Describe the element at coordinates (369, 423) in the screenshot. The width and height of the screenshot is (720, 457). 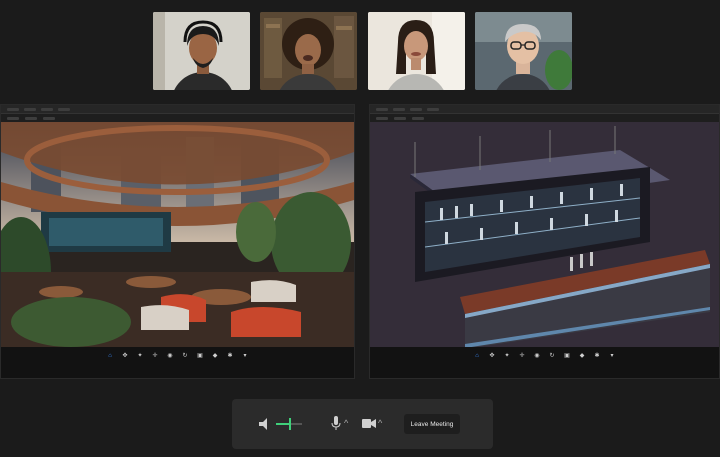
I see `camera-icon` at that location.